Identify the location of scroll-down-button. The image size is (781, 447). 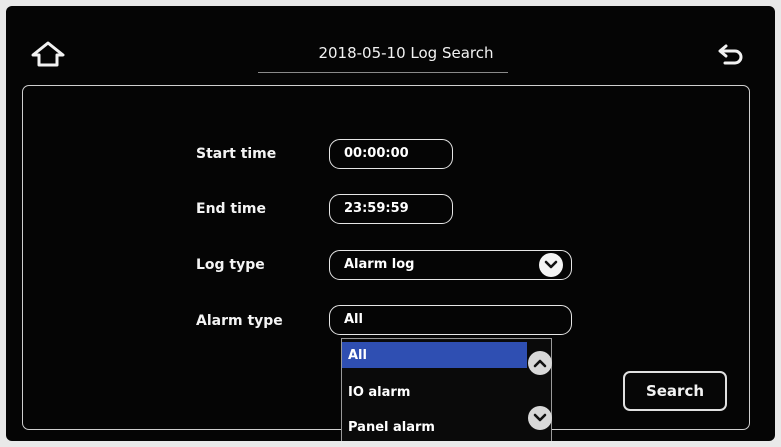
(540, 418).